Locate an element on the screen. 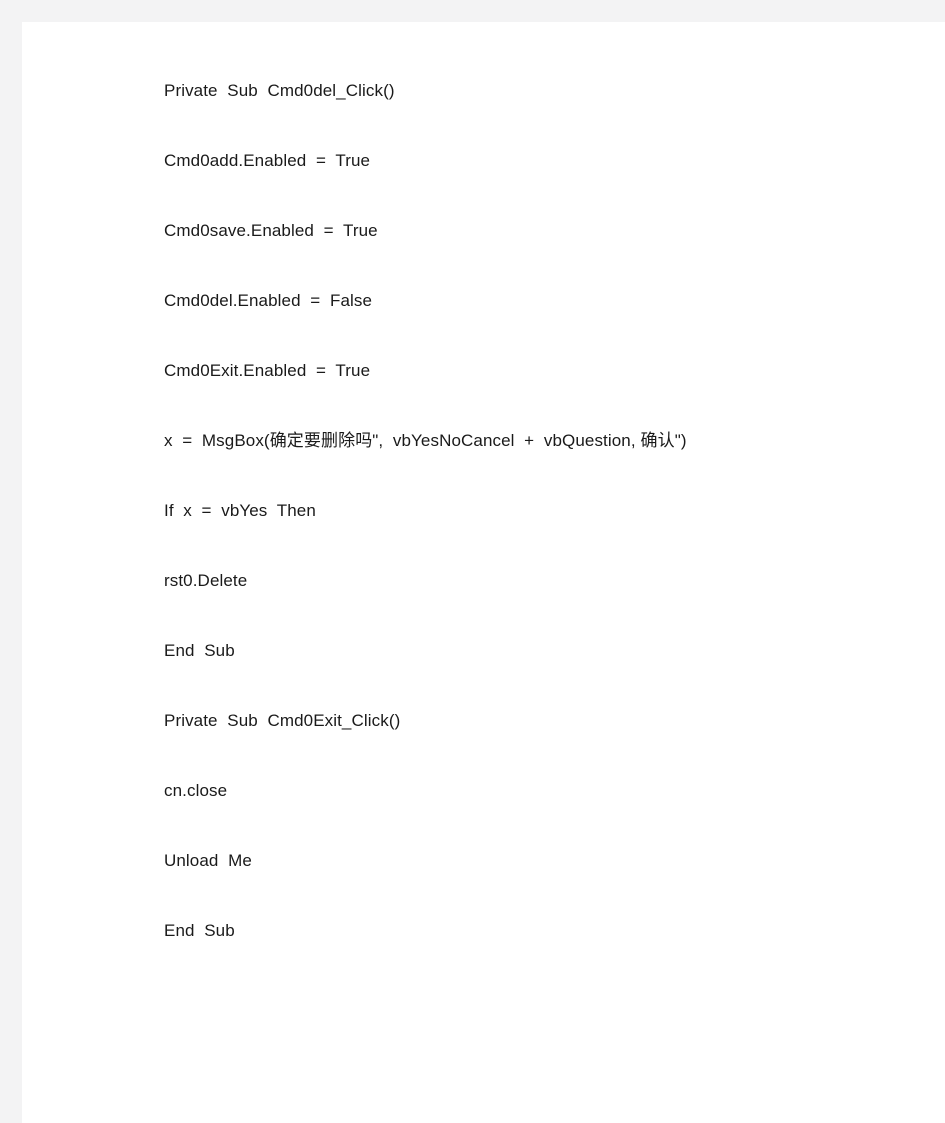 This screenshot has width=945, height=1123. code-line: Cmd0save.Enabled = True is located at coordinates (271, 230).